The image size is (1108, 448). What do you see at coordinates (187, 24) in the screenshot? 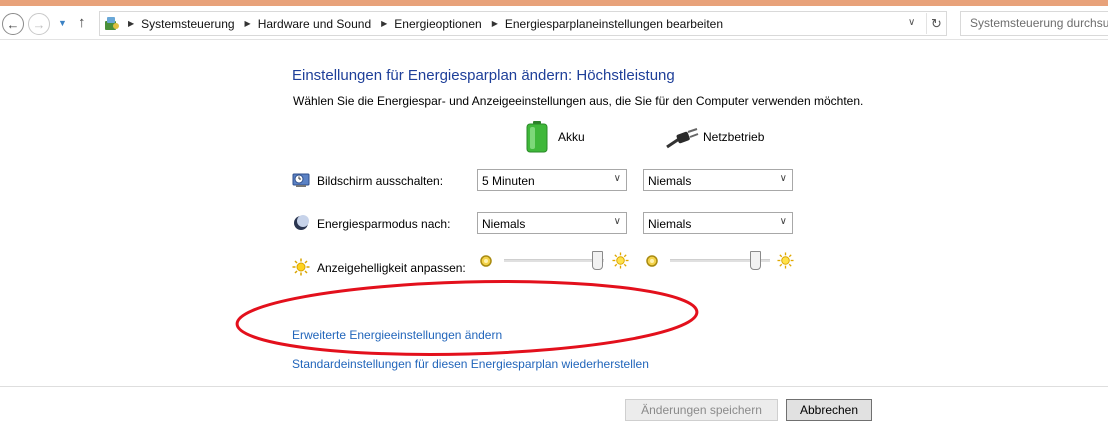
I see `breadcrumb-item: Systemsteuerung` at bounding box center [187, 24].